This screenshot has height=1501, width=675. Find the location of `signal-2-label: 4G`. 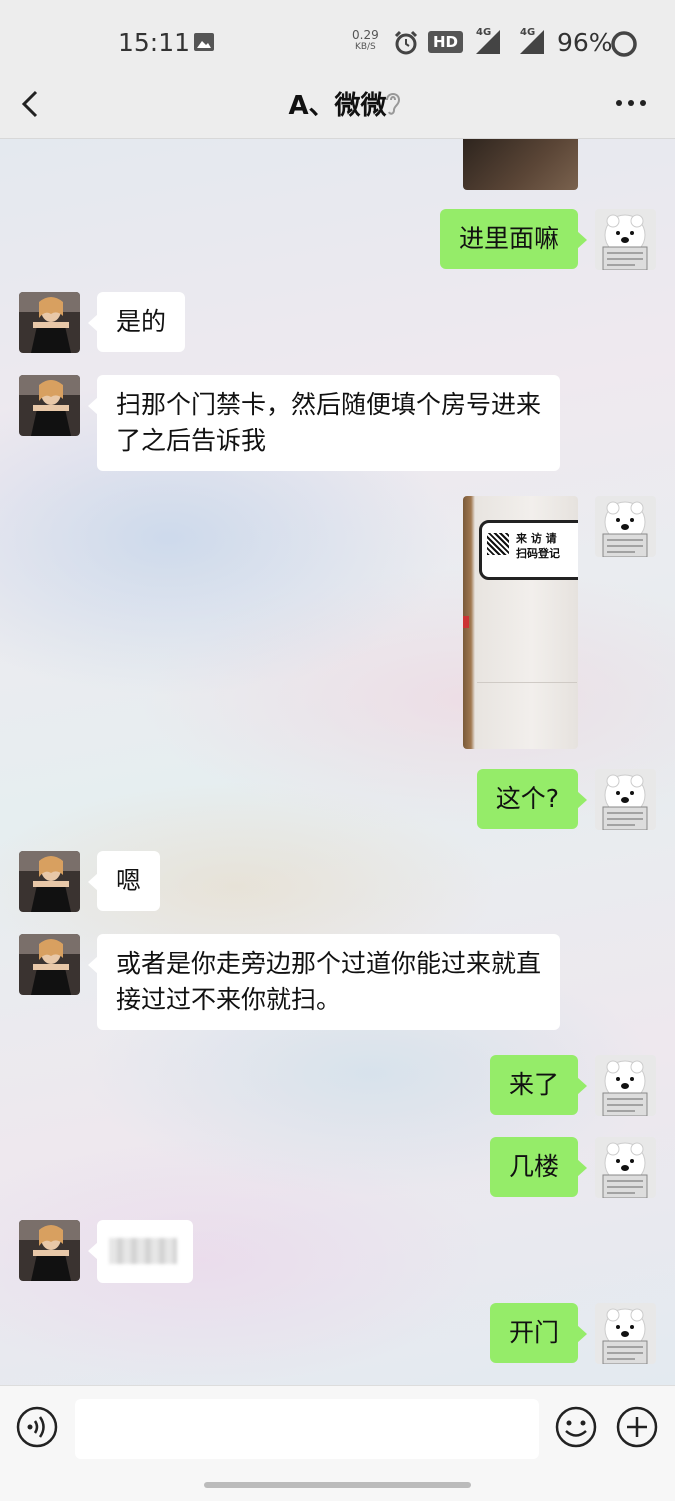

signal-2-label: 4G is located at coordinates (528, 32).